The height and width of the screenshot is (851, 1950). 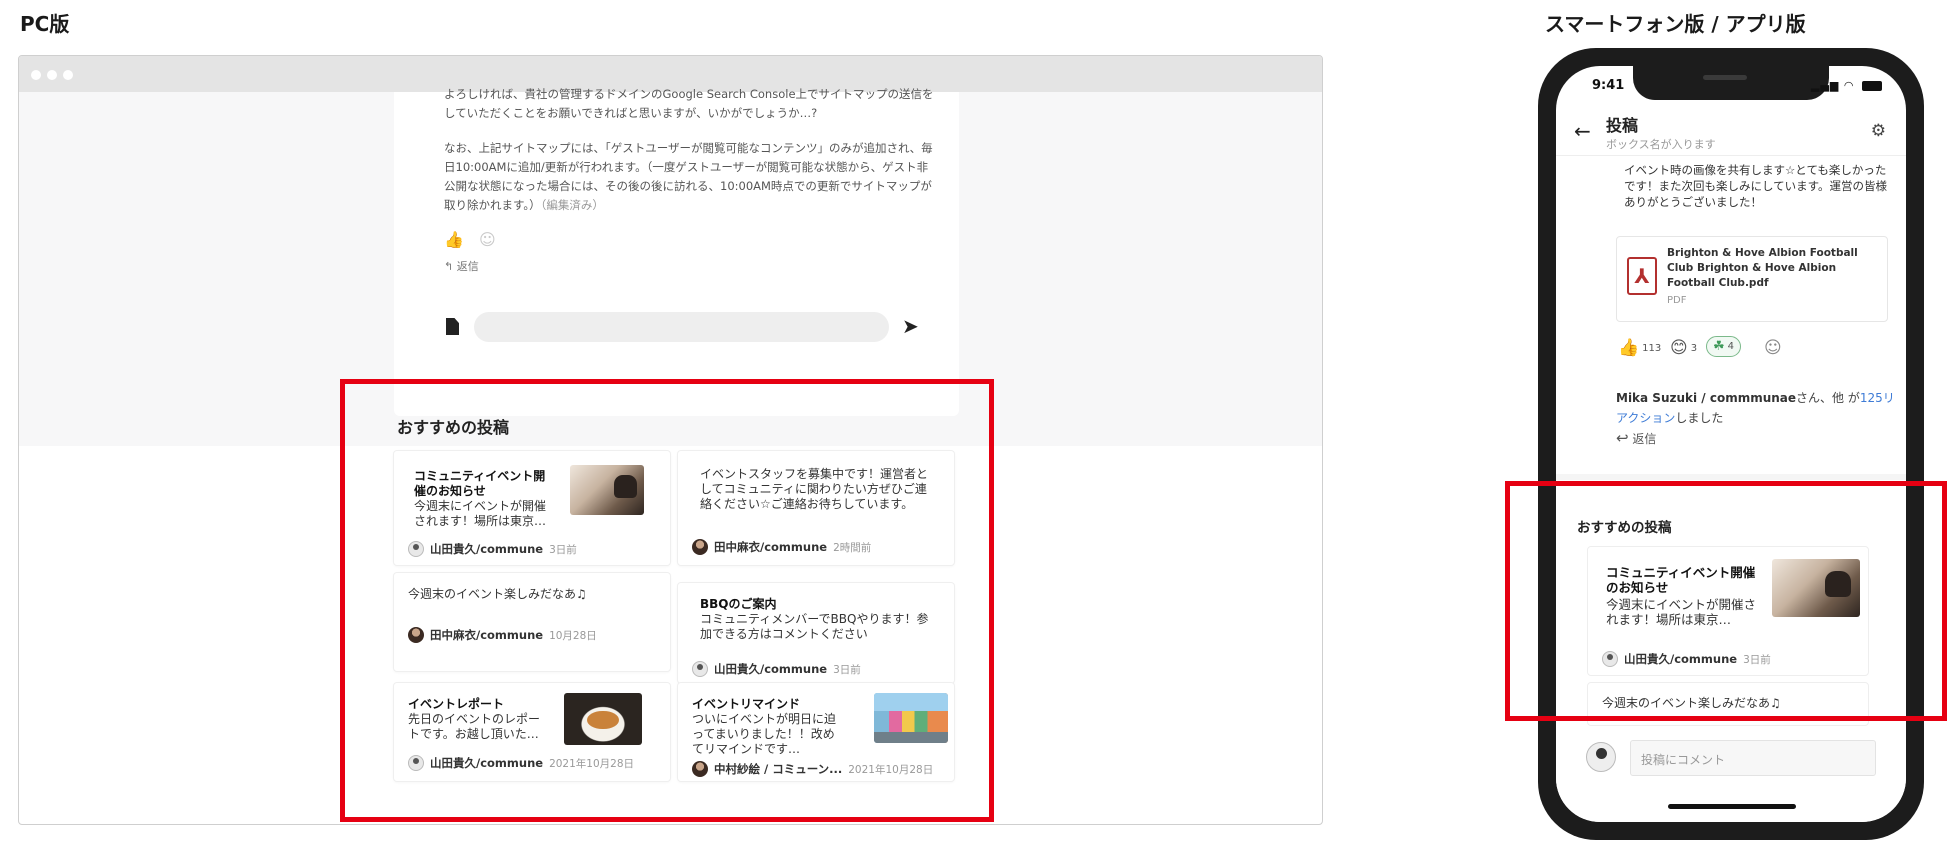 What do you see at coordinates (1677, 300) in the screenshot?
I see `file-type: PDF` at bounding box center [1677, 300].